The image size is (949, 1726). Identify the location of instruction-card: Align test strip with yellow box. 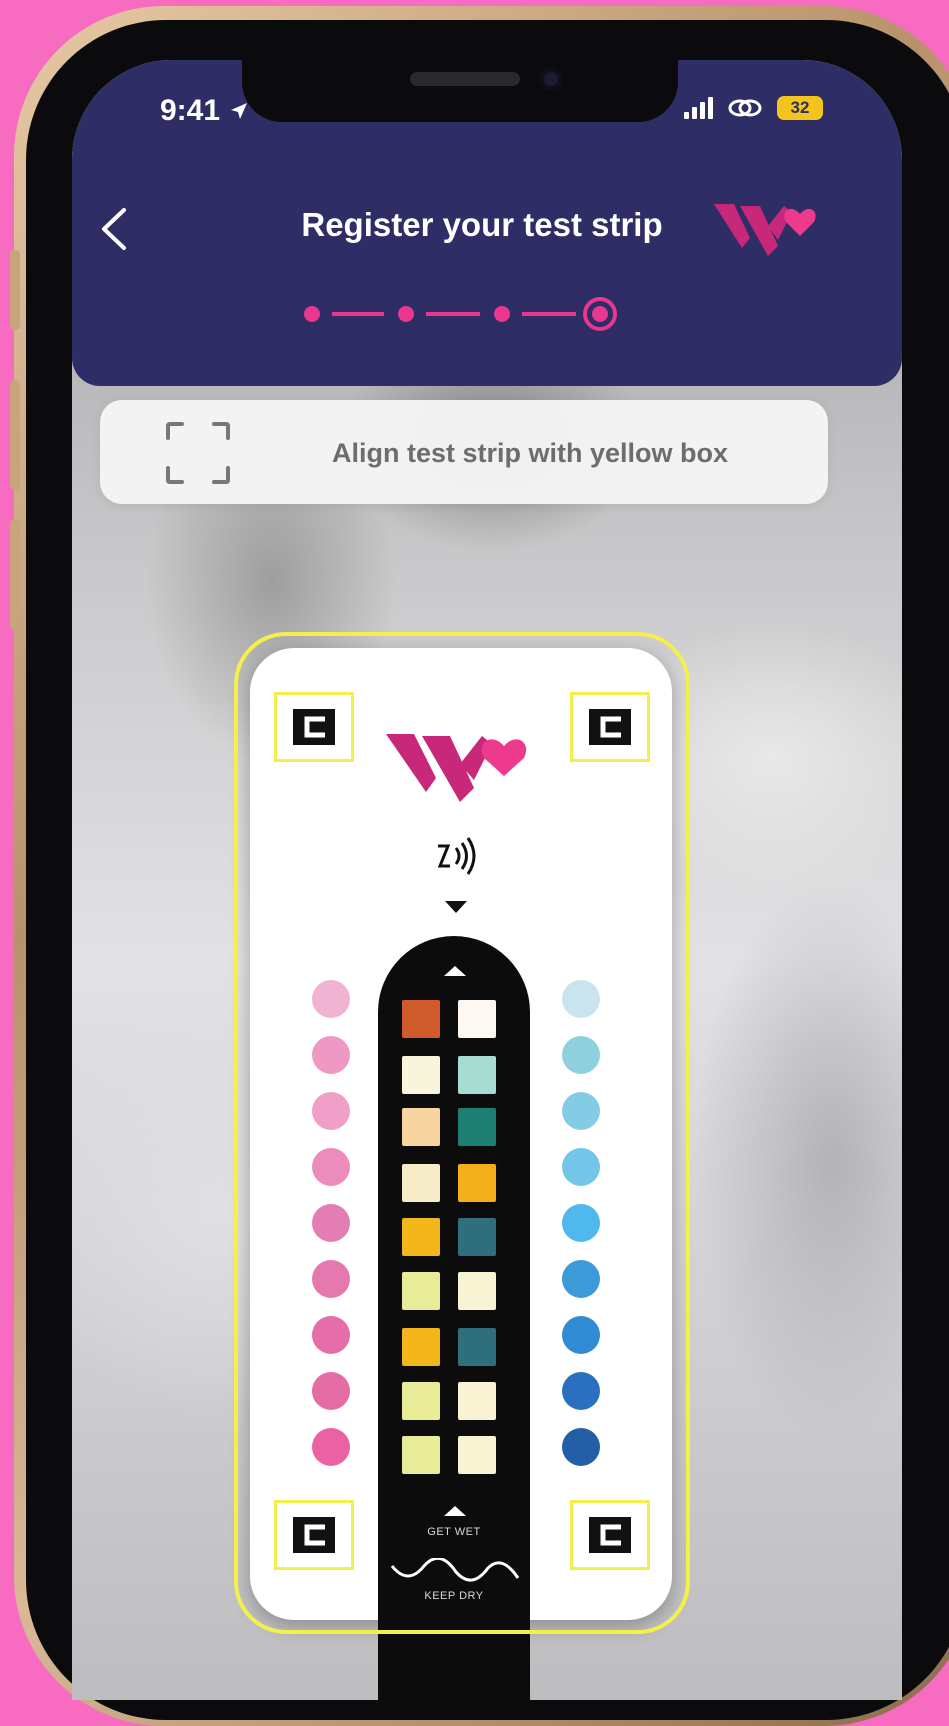
(464, 452).